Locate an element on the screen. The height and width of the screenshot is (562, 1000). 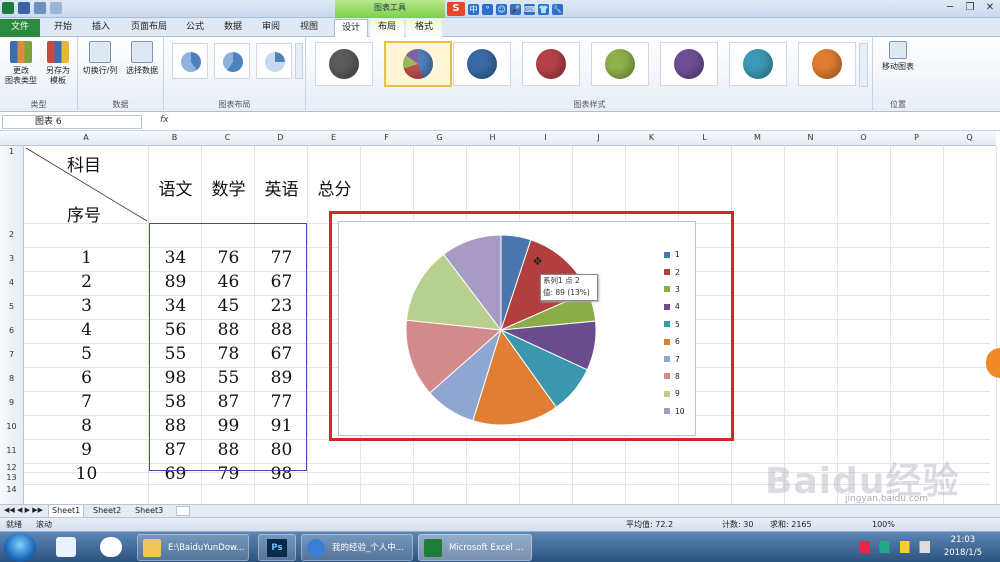
sheet-nav-icon: ◀◀ ◀ ▶ ▶▶ is located at coordinates (23, 510).